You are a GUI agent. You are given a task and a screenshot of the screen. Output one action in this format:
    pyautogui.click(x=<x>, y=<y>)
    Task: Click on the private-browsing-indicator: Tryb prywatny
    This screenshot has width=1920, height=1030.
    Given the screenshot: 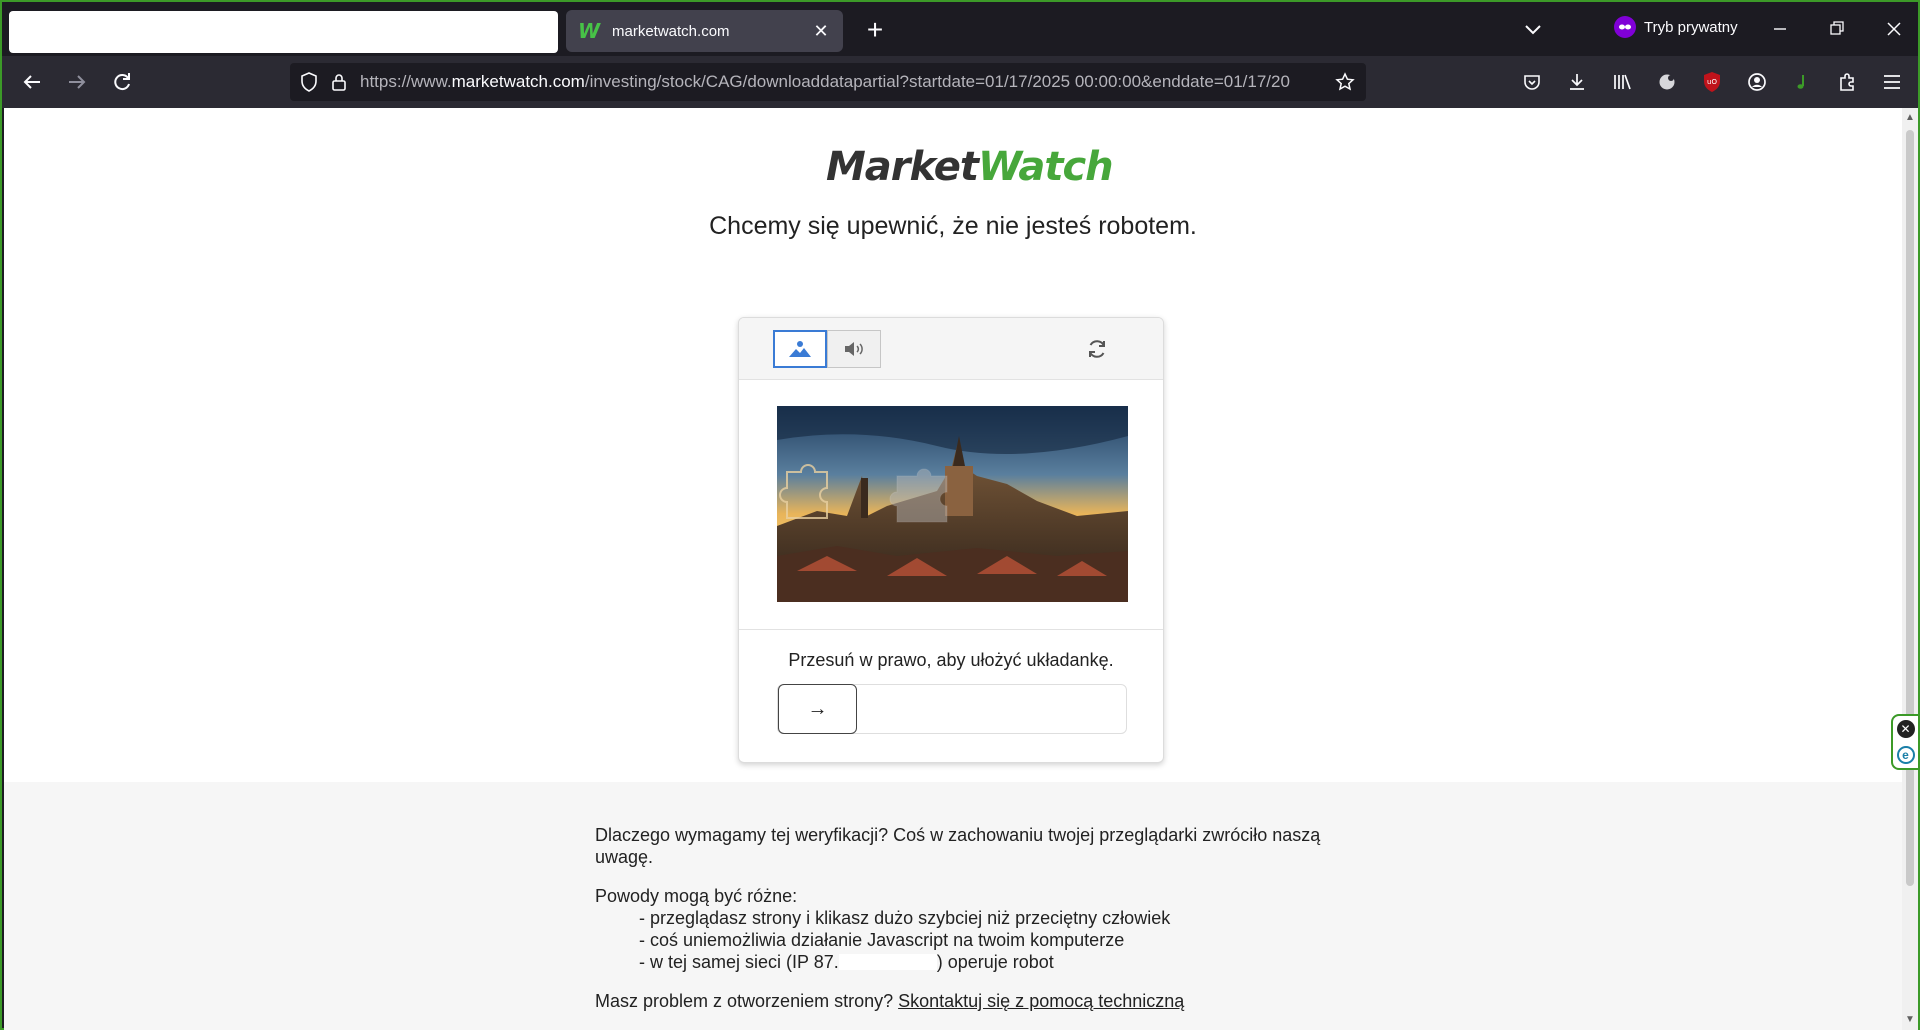 What is the action you would take?
    pyautogui.click(x=1676, y=27)
    